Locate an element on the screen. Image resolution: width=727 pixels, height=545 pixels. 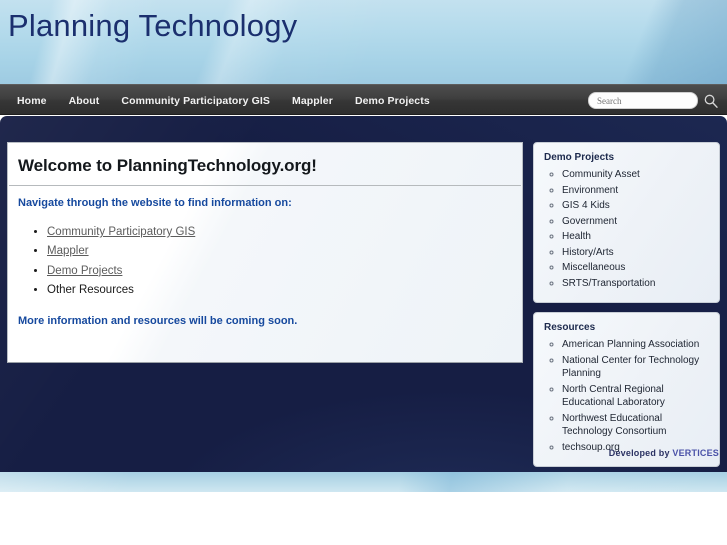
sidebar-item-miscellaneous: Miscellaneous is located at coordinates (637, 268).